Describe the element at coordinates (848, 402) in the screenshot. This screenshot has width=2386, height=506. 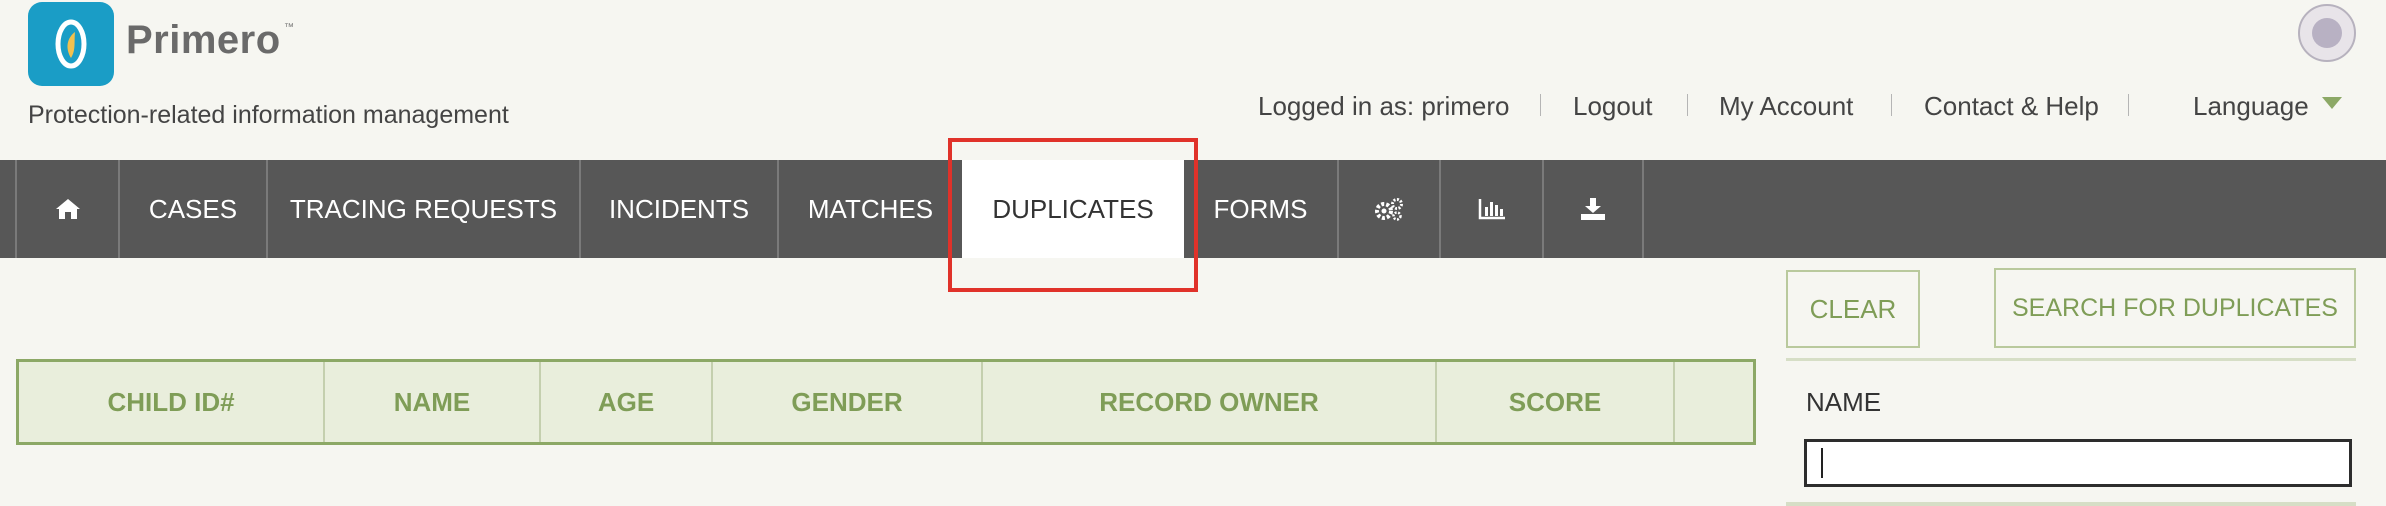
I see `column-header-gender: GENDER` at that location.